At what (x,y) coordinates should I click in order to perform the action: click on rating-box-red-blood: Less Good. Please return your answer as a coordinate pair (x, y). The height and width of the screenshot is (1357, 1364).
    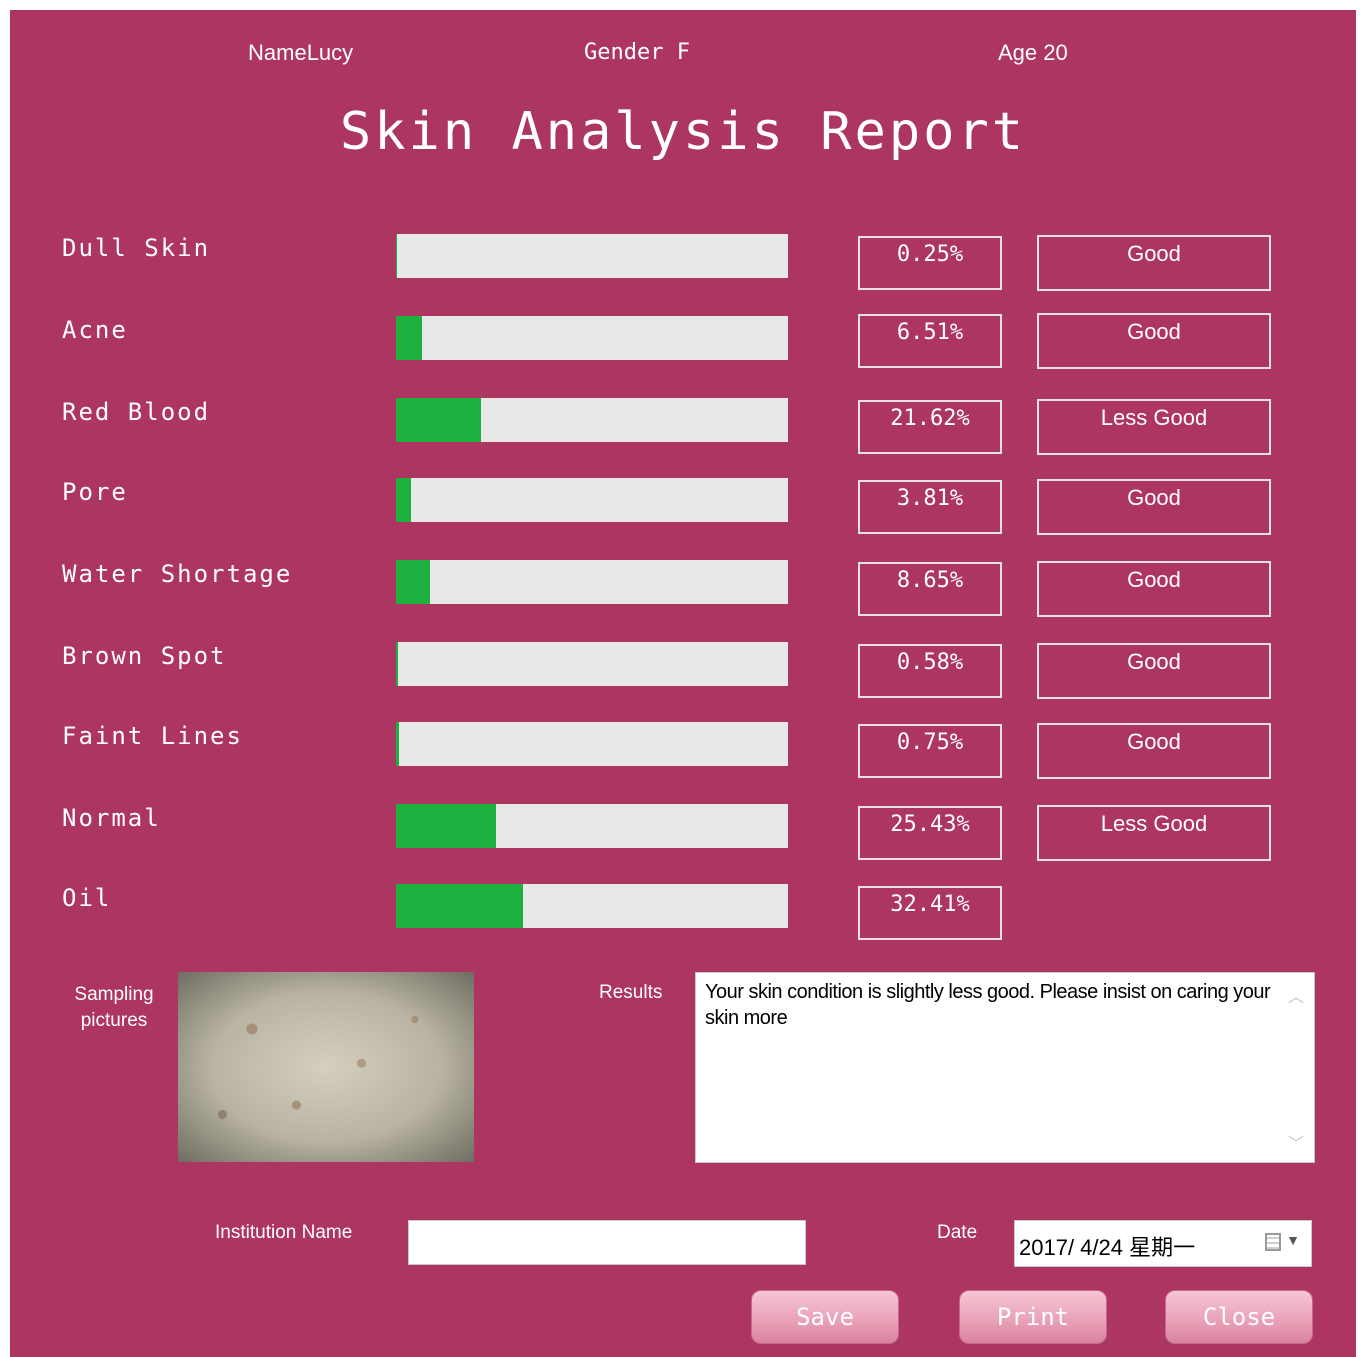
    Looking at the image, I should click on (1154, 427).